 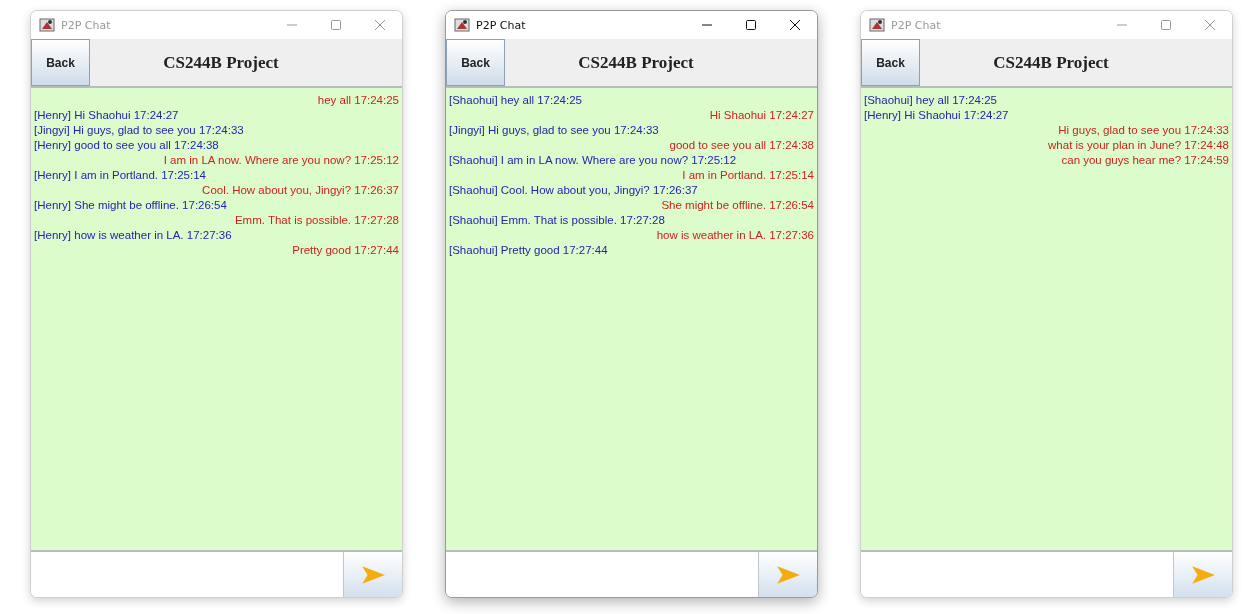 What do you see at coordinates (300, 190) in the screenshot?
I see `chat-message: Cool. How about you, Jingyi? 17:26:37` at bounding box center [300, 190].